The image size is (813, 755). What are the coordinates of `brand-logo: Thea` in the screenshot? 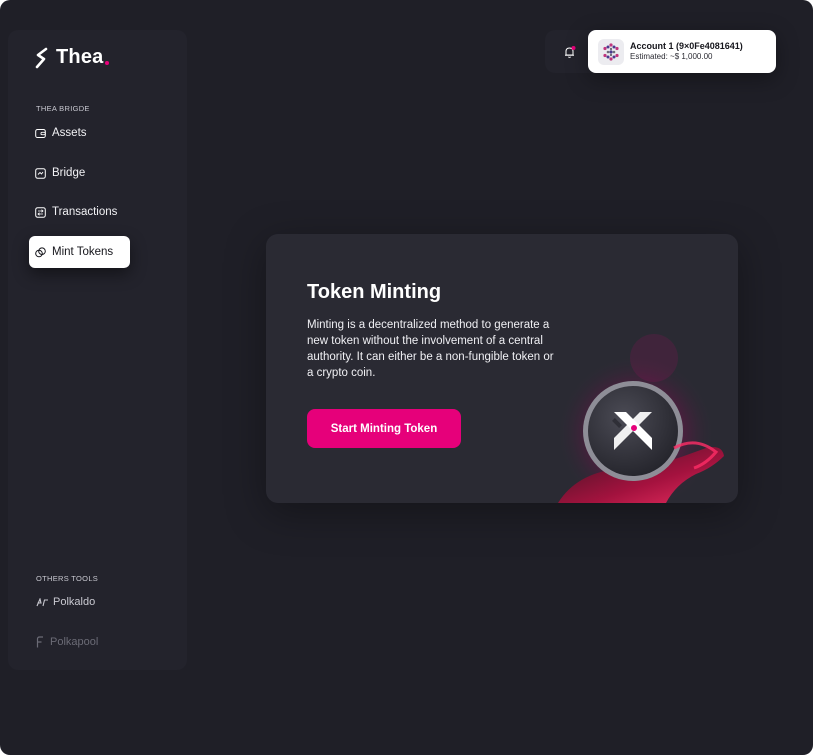 It's located at (72, 57).